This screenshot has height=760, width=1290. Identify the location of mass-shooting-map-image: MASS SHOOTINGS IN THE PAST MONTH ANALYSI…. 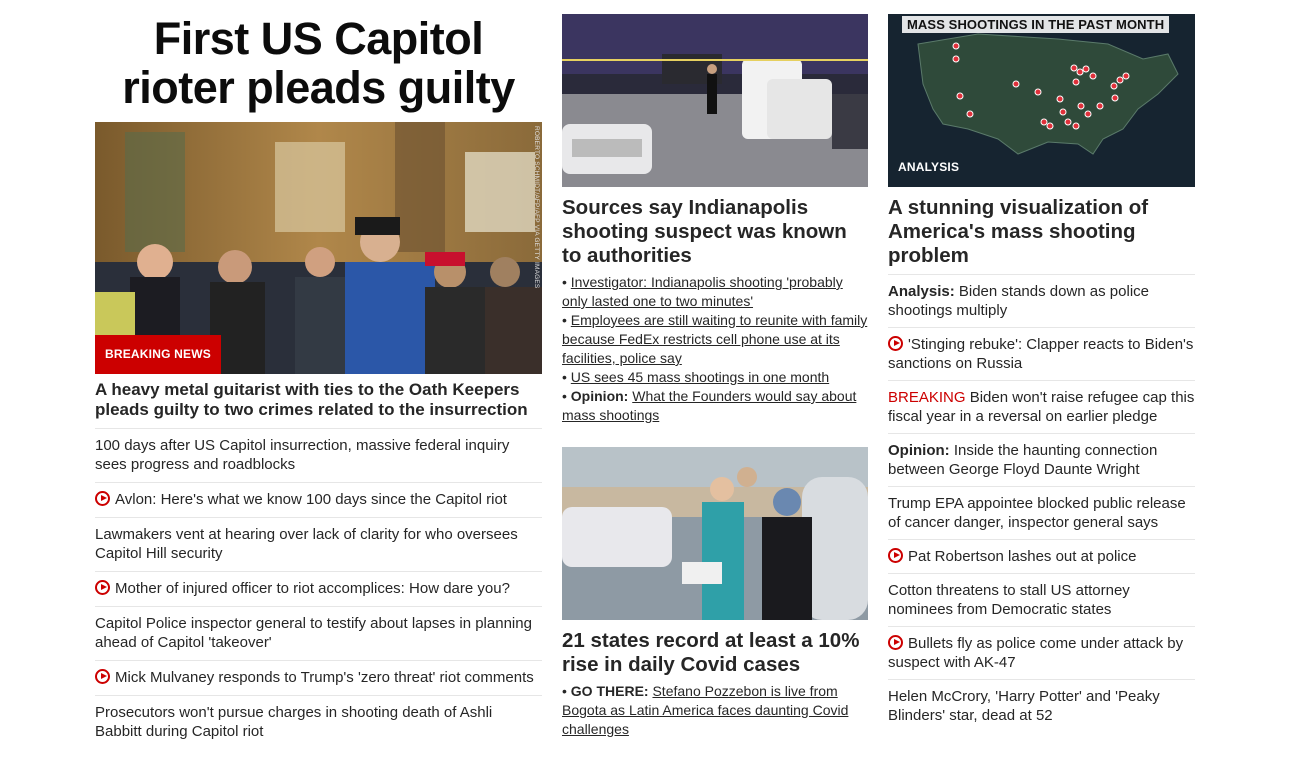
(1041, 100).